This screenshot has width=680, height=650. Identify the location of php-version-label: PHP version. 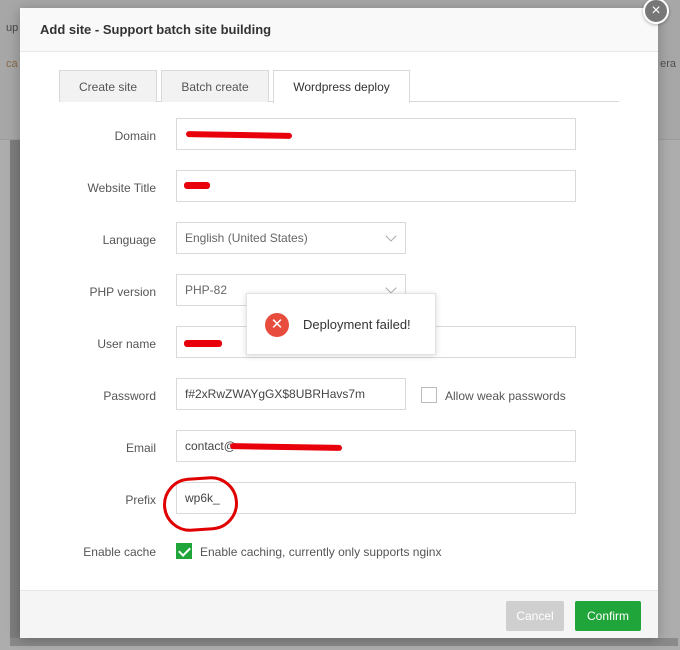
(122, 292).